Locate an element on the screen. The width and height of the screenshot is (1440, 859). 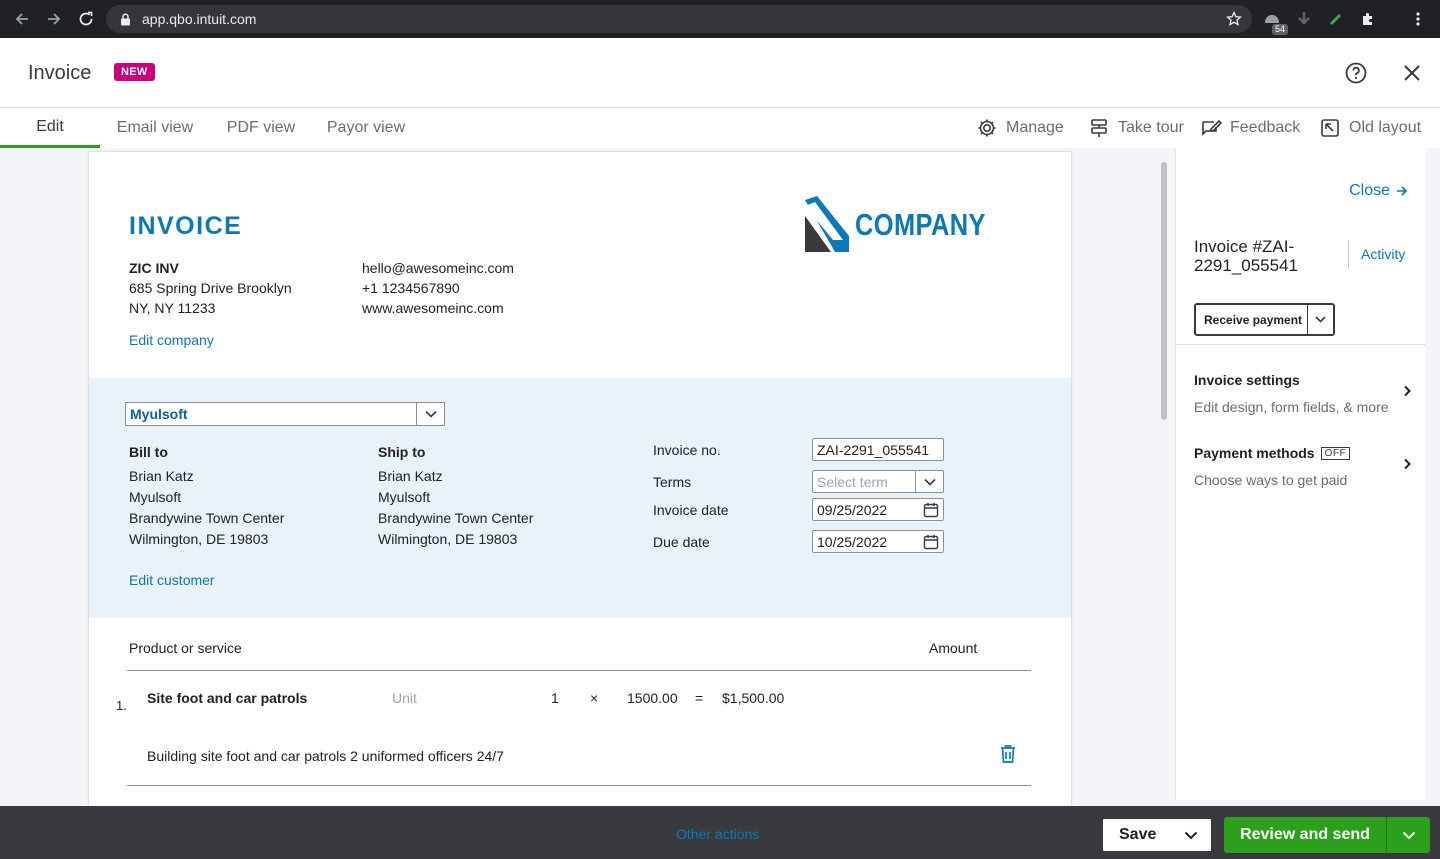
invoice-date-label: Invoice date is located at coordinates (691, 510).